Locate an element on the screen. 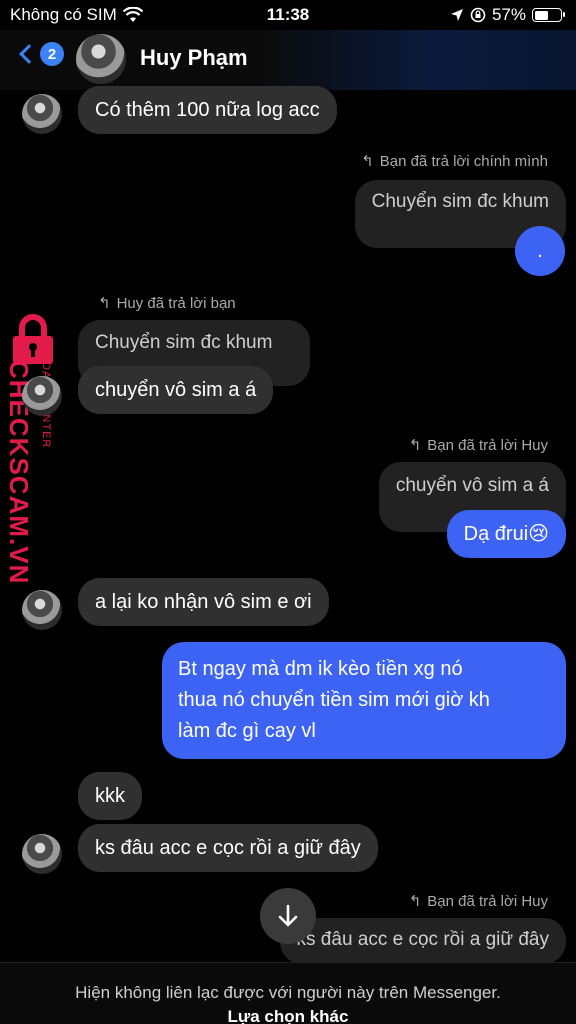  battery-icon is located at coordinates (548, 15).